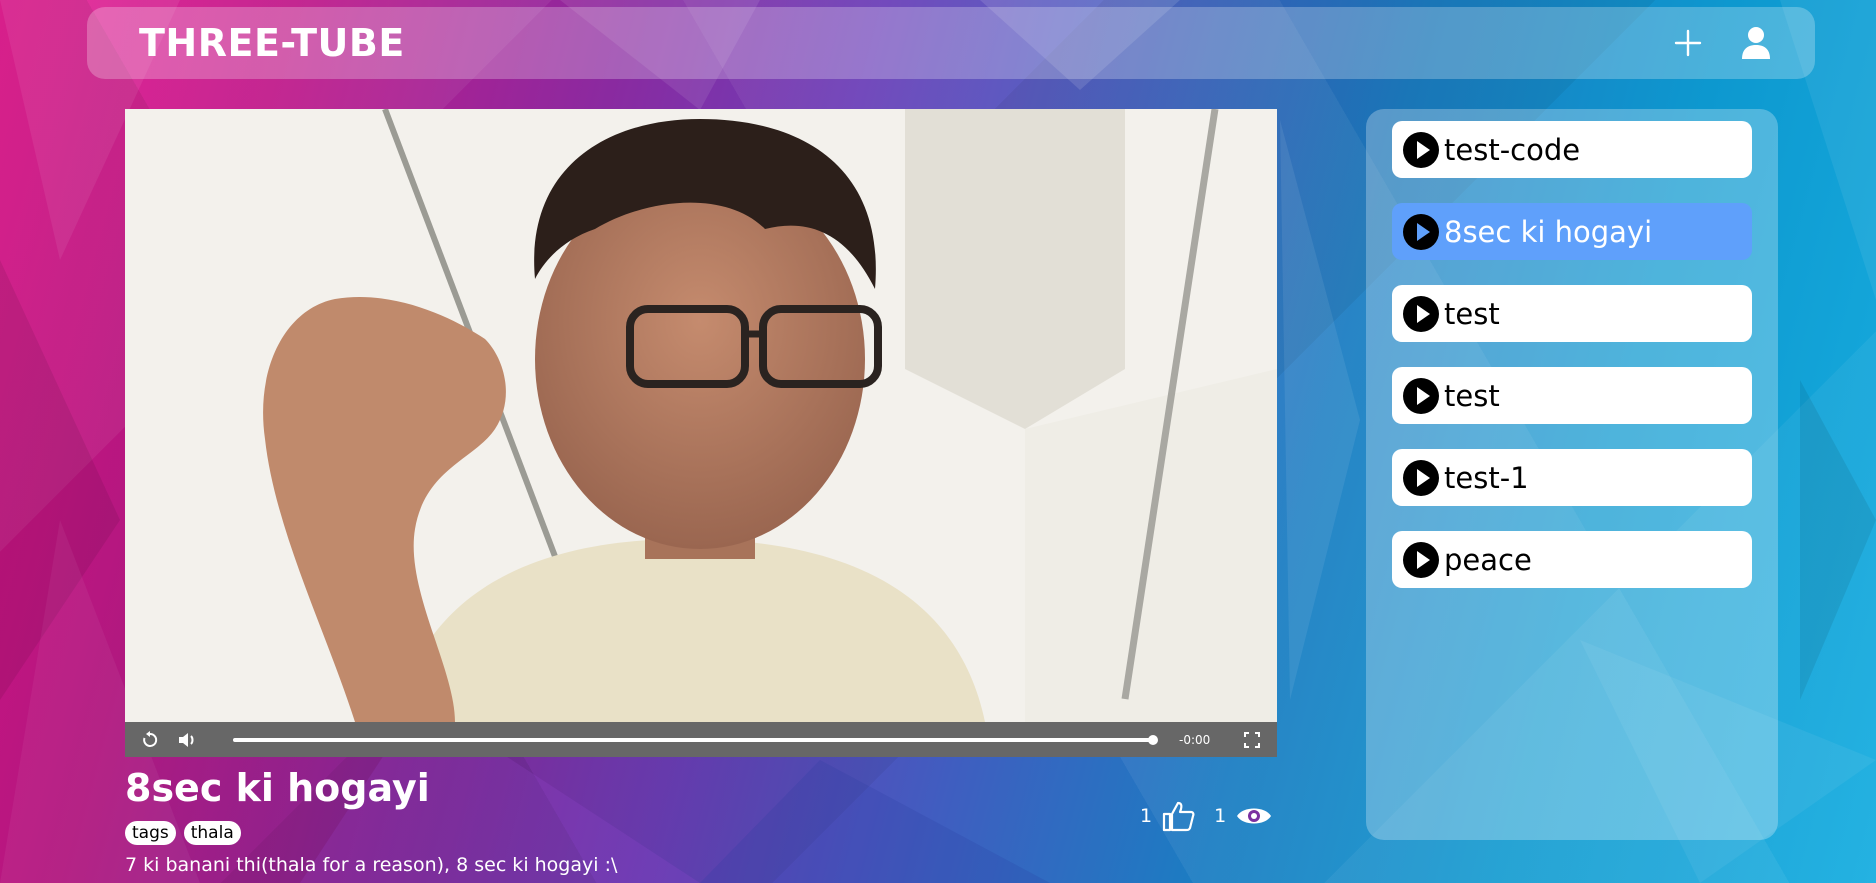 The width and height of the screenshot is (1876, 883). Describe the element at coordinates (1146, 816) in the screenshot. I see `like-count: 1` at that location.